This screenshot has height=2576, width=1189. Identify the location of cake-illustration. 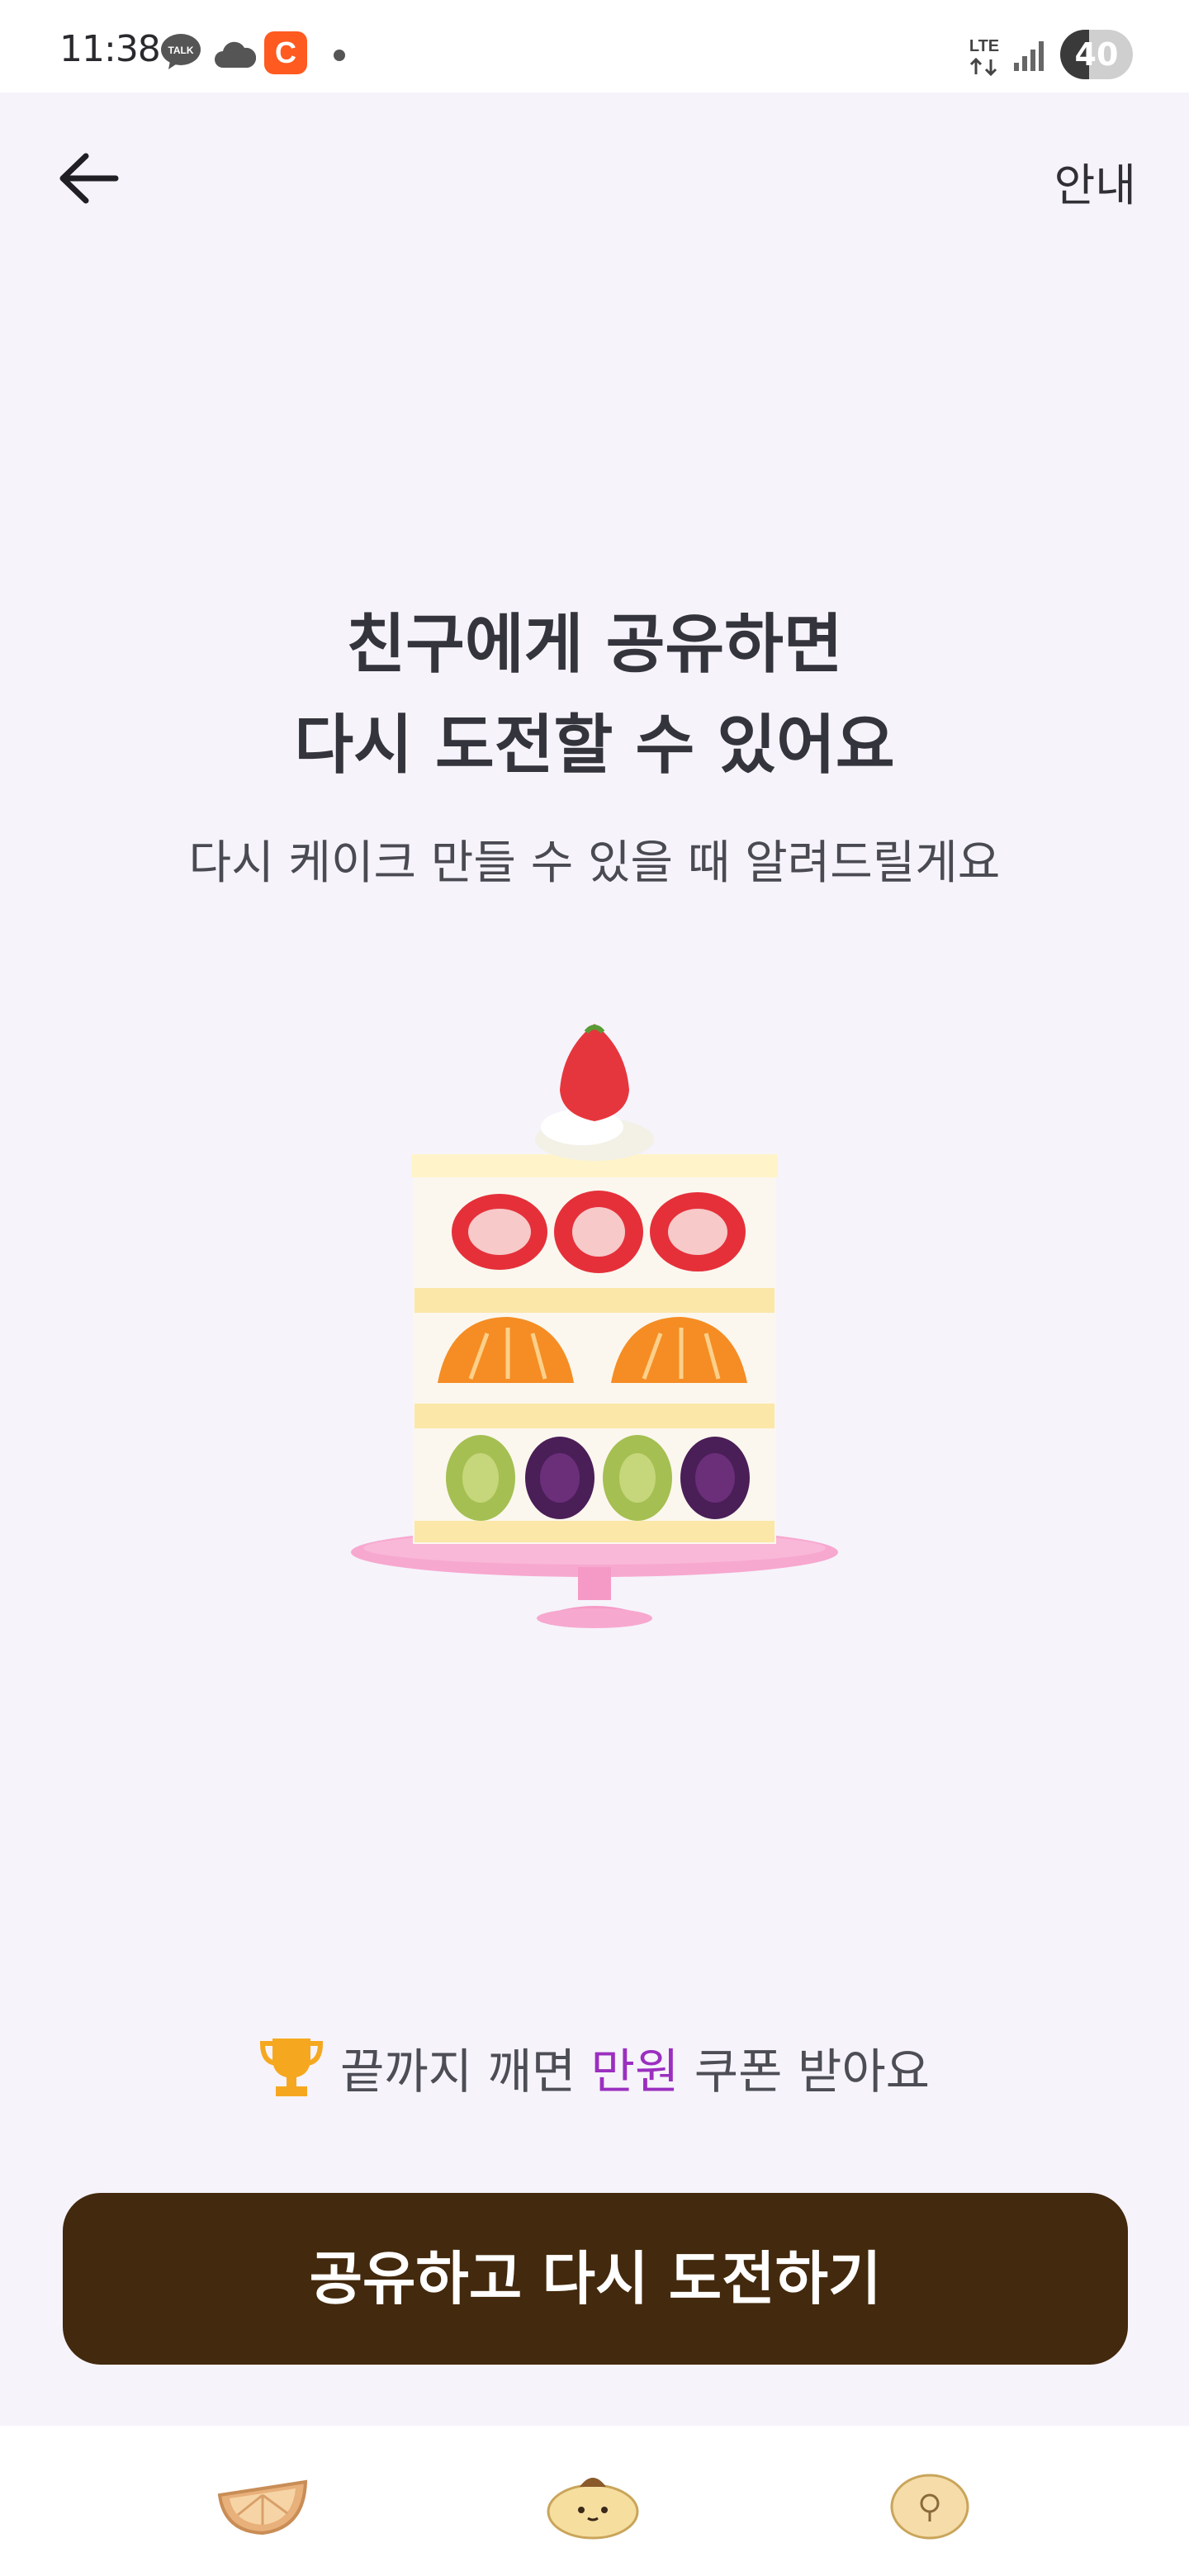
(594, 1326).